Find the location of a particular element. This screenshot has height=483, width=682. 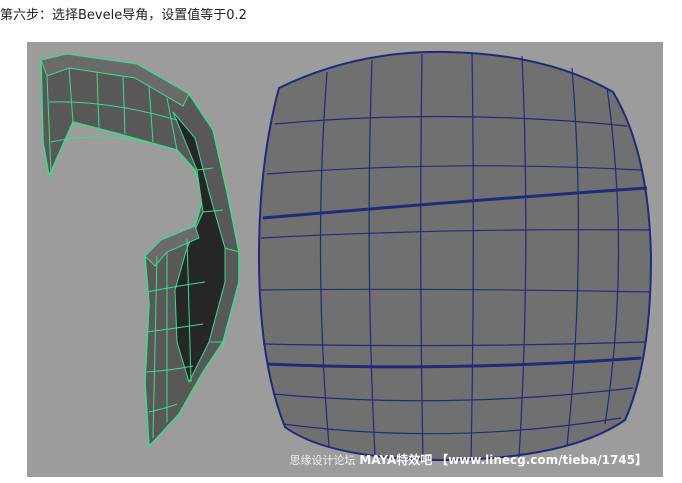

watermark-site: 思缘设计论坛 is located at coordinates (322, 460).